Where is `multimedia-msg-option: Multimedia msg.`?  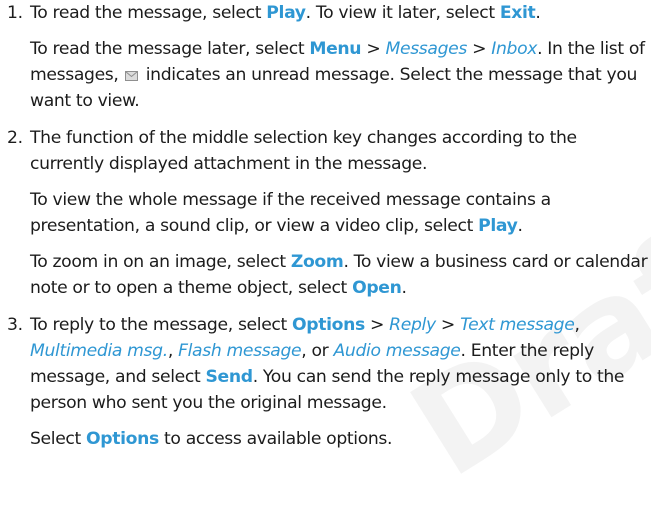 multimedia-msg-option: Multimedia msg. is located at coordinates (99, 351).